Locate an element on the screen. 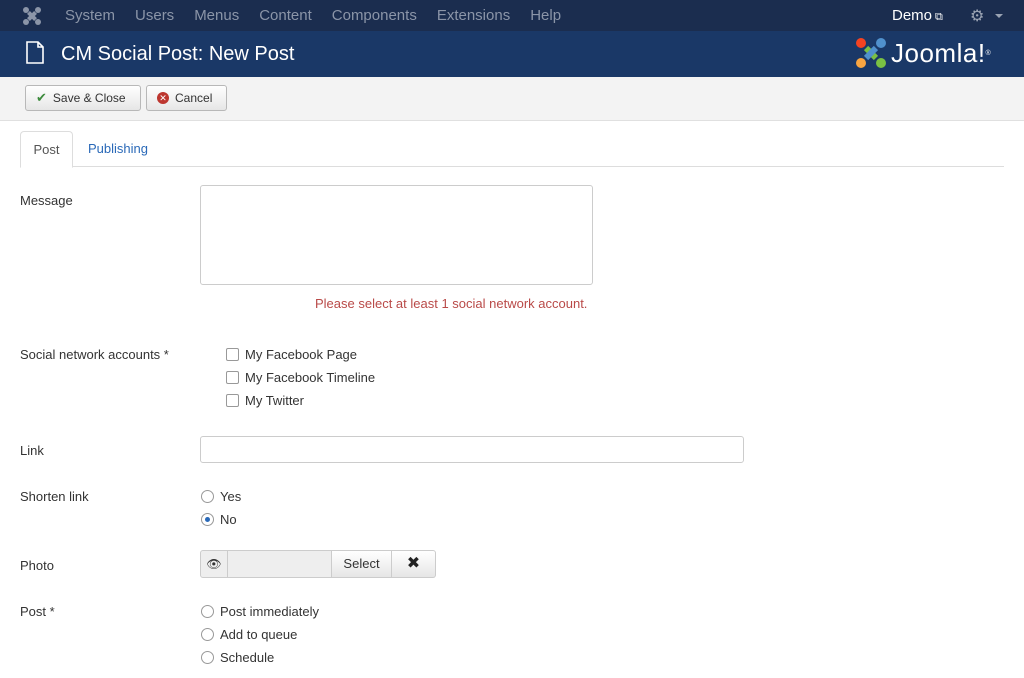 The height and width of the screenshot is (678, 1024). tab-publishing: Publishing is located at coordinates (118, 149).